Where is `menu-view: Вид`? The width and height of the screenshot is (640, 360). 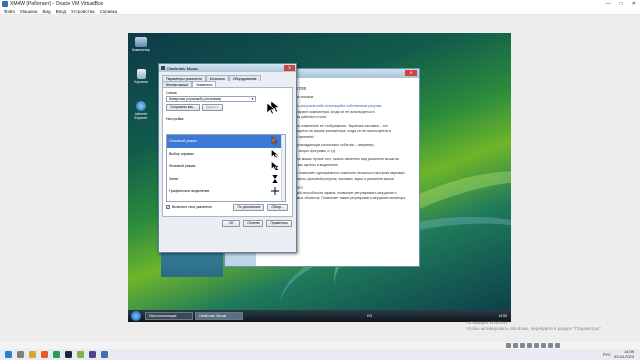 menu-view: Вид is located at coordinates (47, 11).